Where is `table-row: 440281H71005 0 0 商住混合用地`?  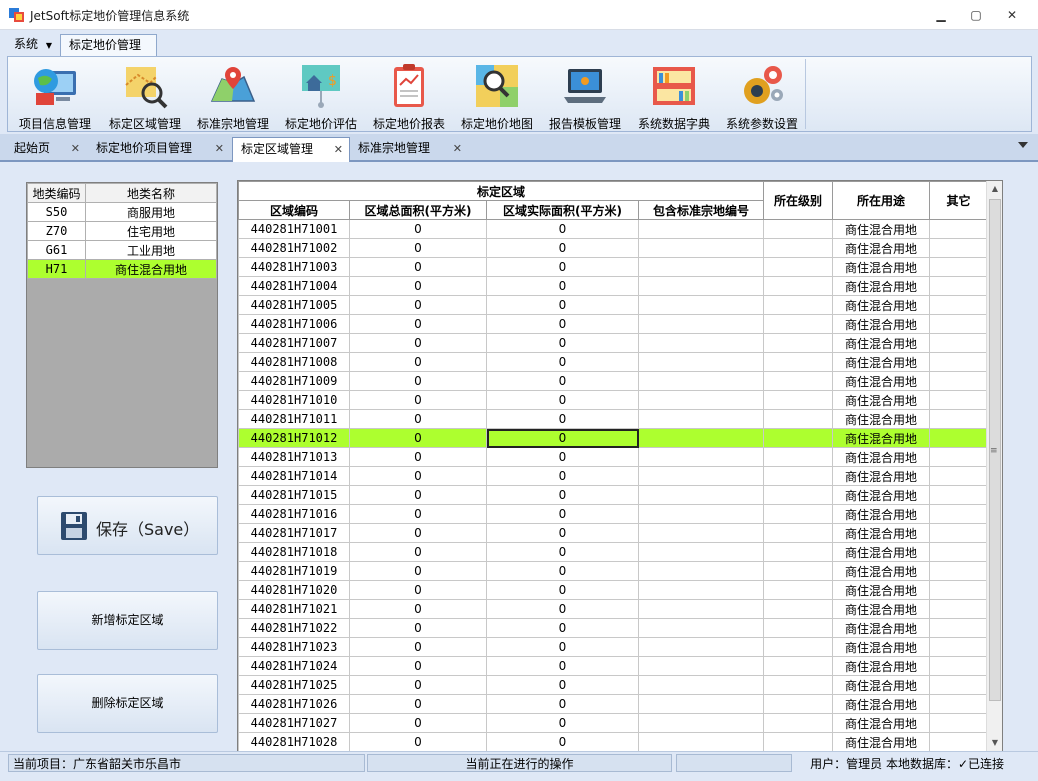 table-row: 440281H71005 0 0 商住混合用地 is located at coordinates (613, 305).